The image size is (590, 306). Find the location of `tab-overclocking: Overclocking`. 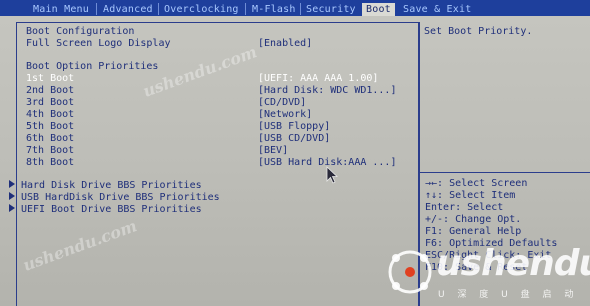

tab-overclocking: Overclocking is located at coordinates (201, 9).